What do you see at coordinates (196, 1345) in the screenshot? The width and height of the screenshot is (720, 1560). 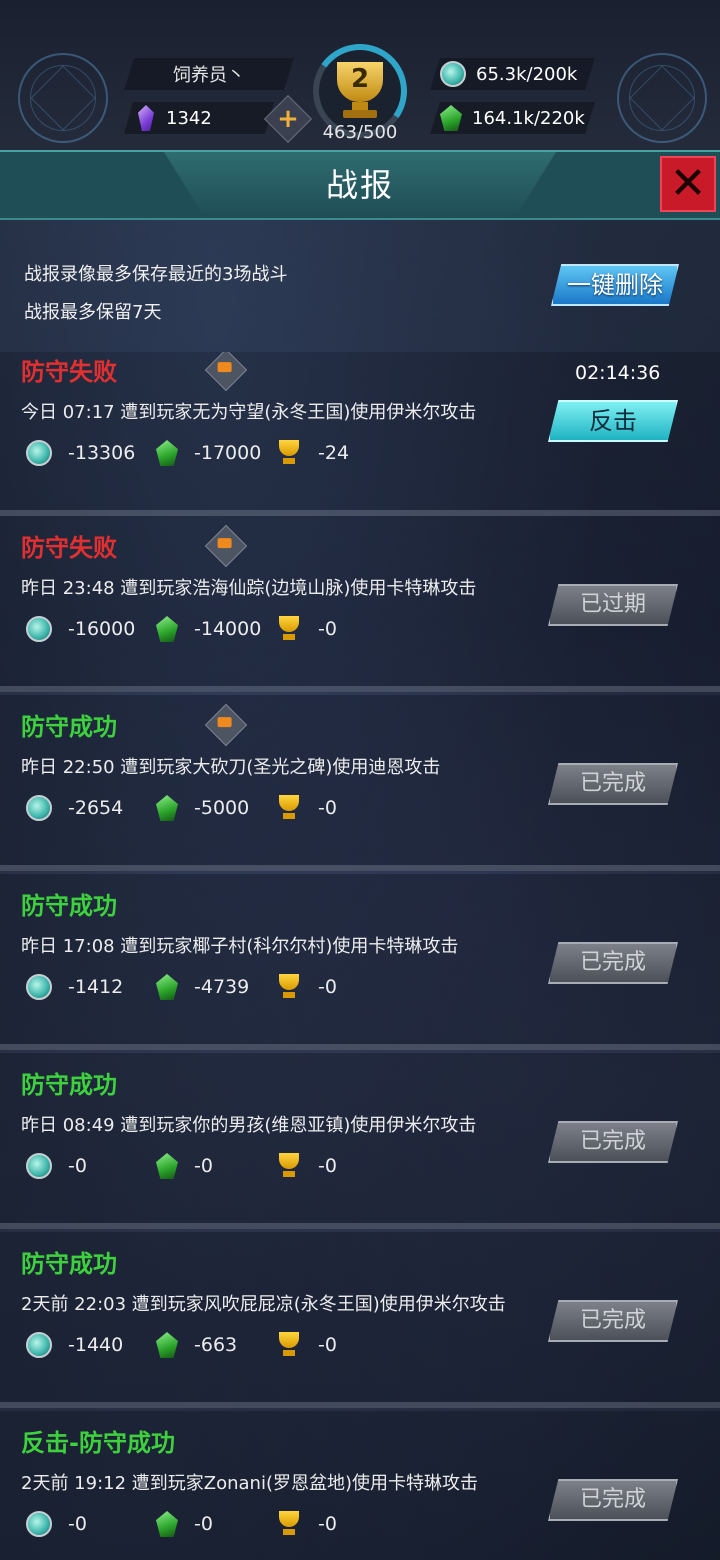 I see `leaf-loss: -663` at bounding box center [196, 1345].